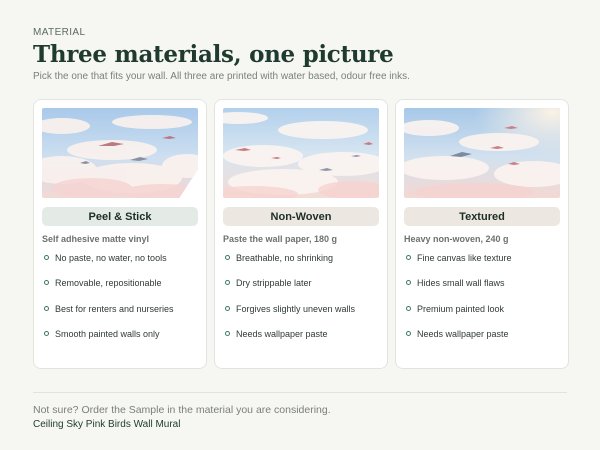 Image resolution: width=600 pixels, height=450 pixels. Describe the element at coordinates (96, 239) in the screenshot. I see `material-spec: Self adhesive matte vinyl` at that location.